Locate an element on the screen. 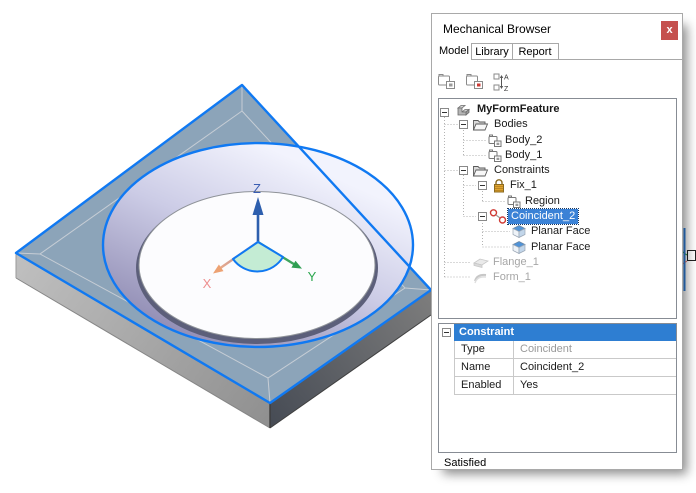 The width and height of the screenshot is (696, 493). properties-collapse-toggle is located at coordinates (446, 332).